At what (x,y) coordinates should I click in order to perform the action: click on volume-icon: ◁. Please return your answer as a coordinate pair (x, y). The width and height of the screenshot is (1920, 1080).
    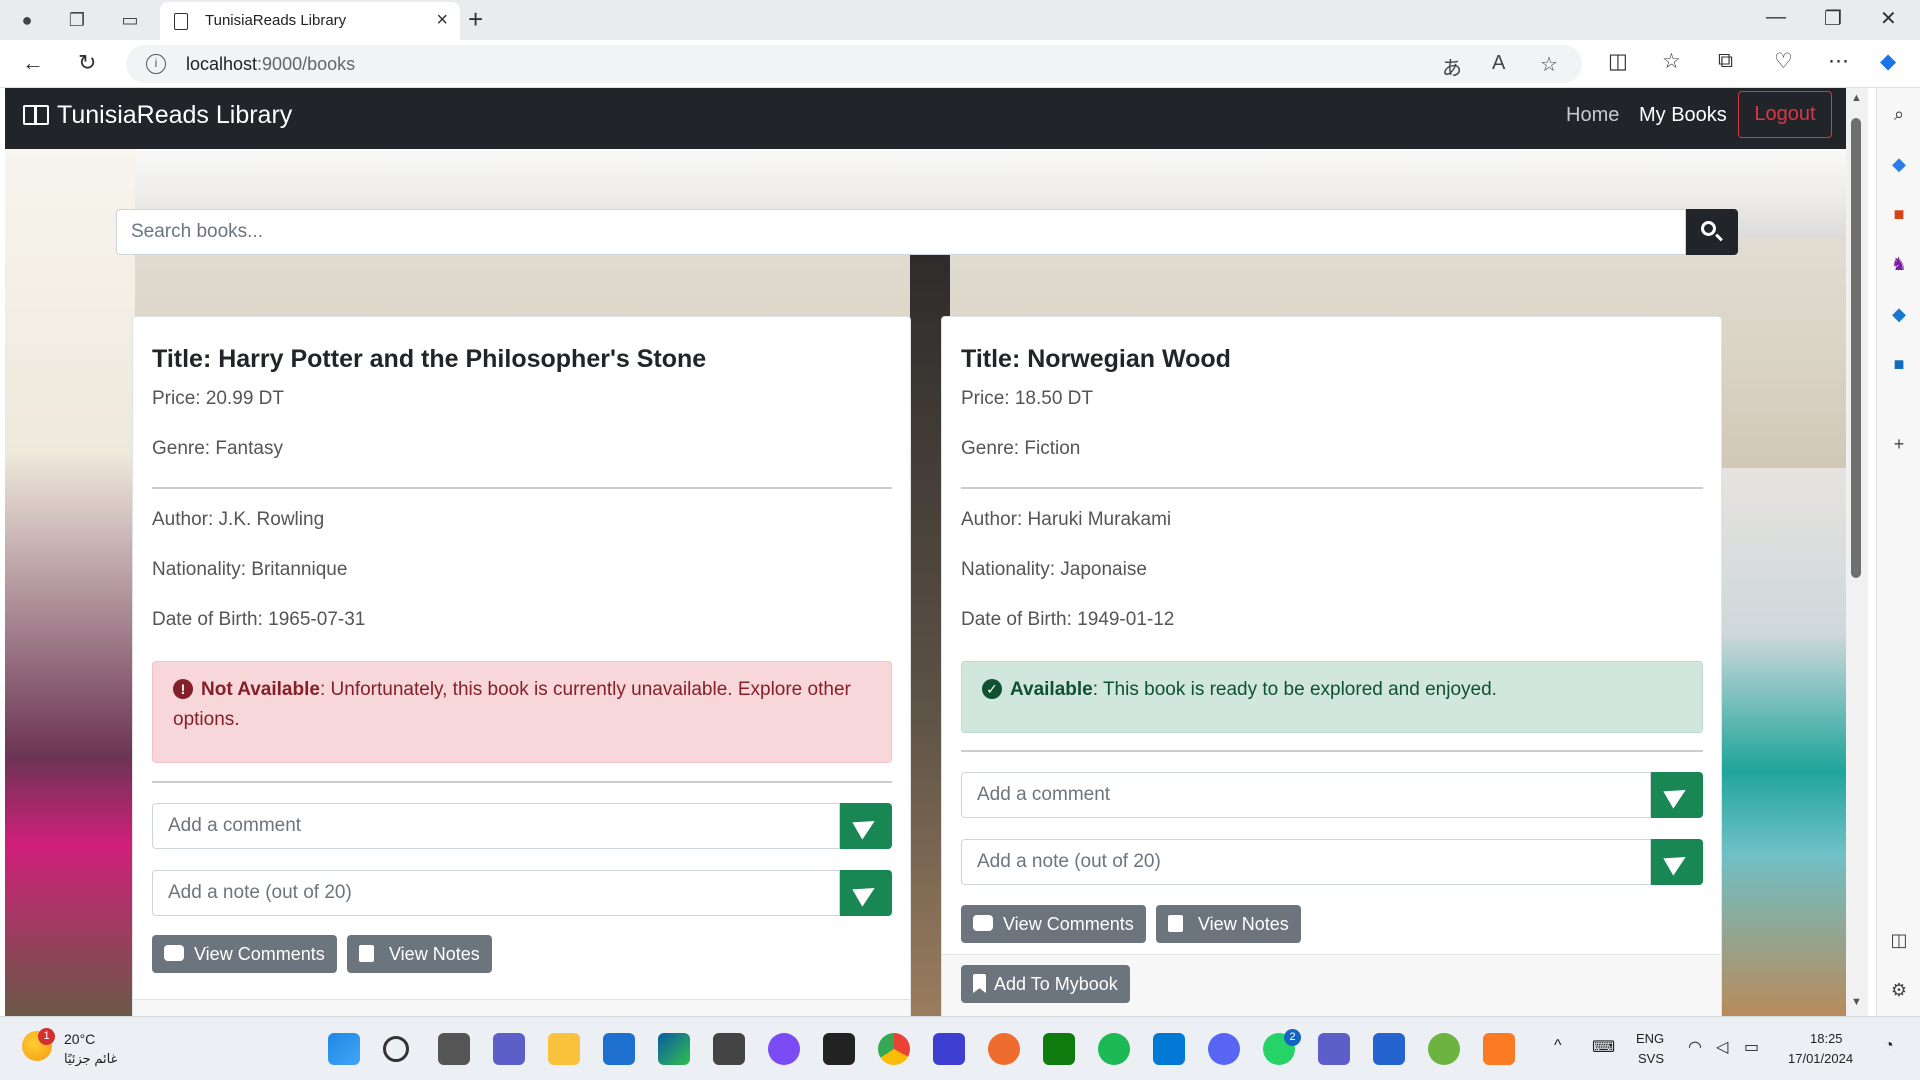
    Looking at the image, I should click on (1722, 1047).